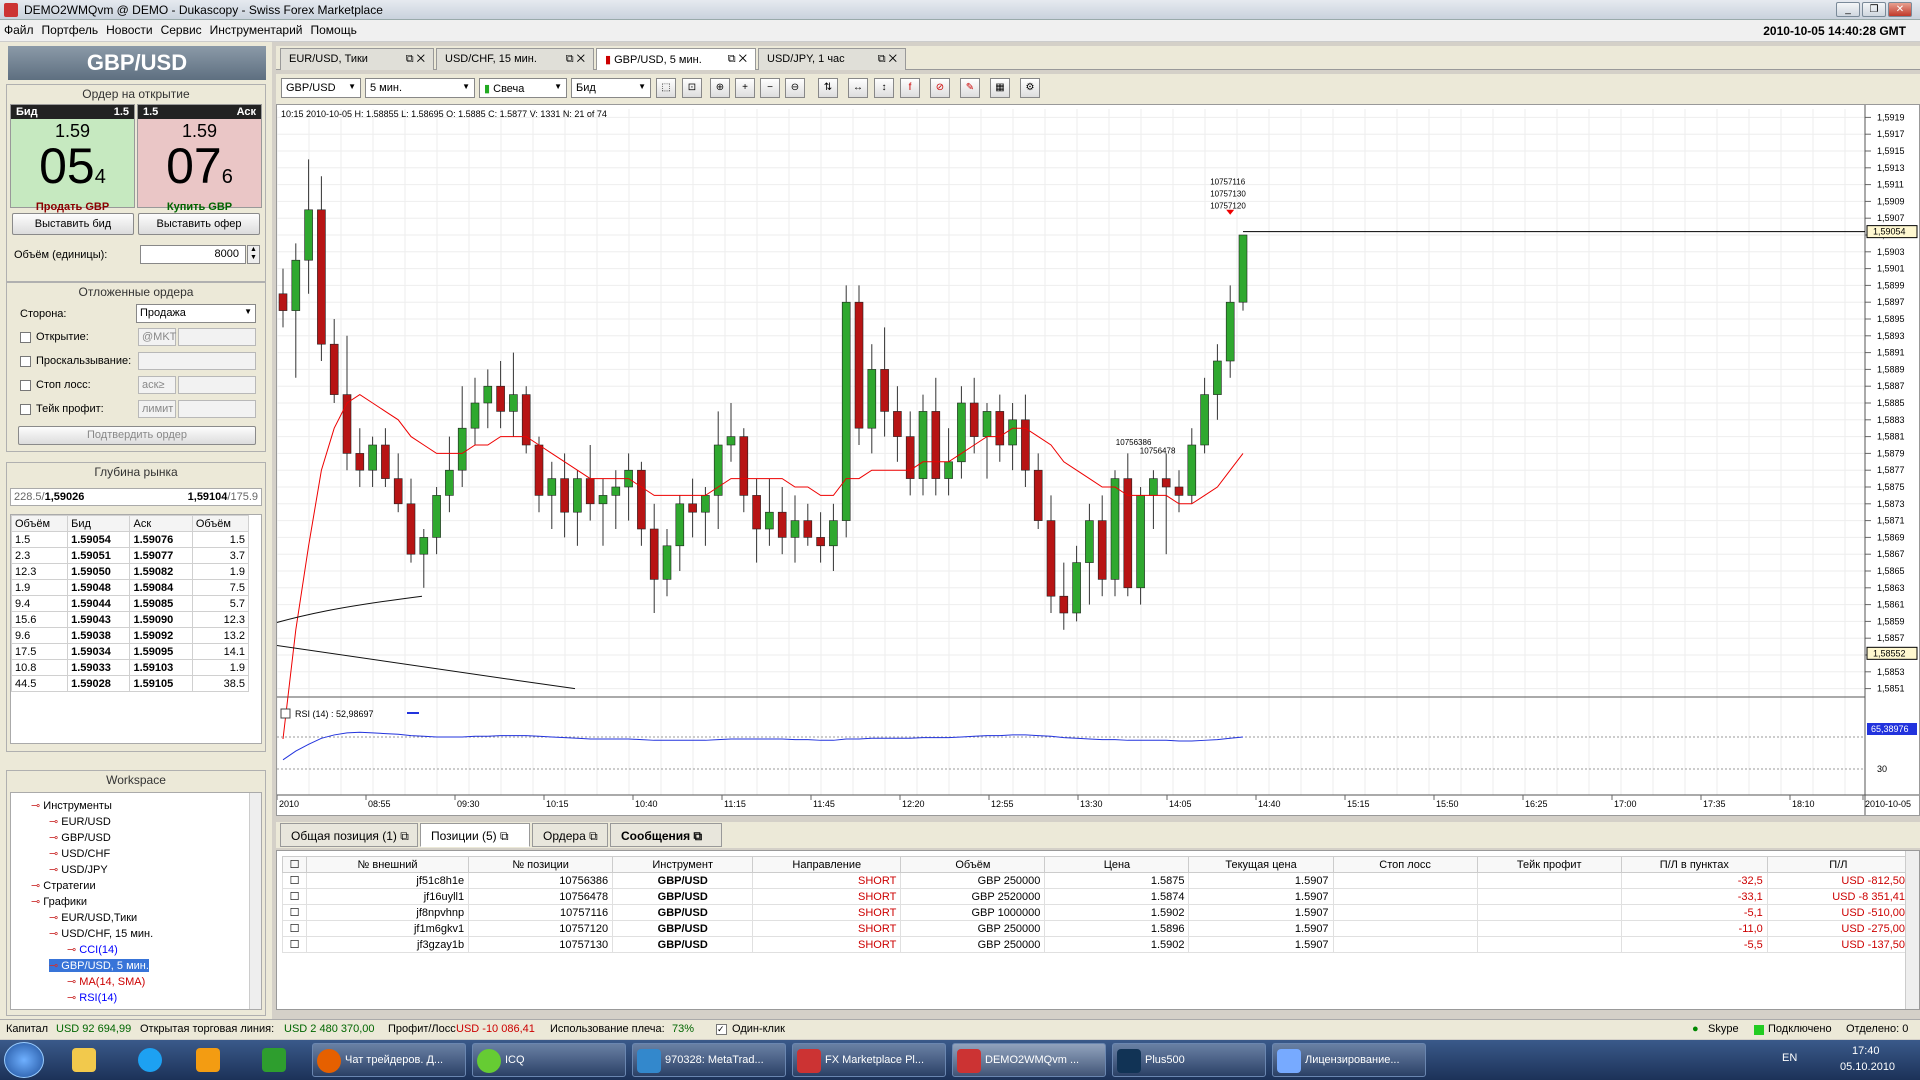  What do you see at coordinates (253, 254) in the screenshot?
I see `volume-stepper: ▲ ▼` at bounding box center [253, 254].